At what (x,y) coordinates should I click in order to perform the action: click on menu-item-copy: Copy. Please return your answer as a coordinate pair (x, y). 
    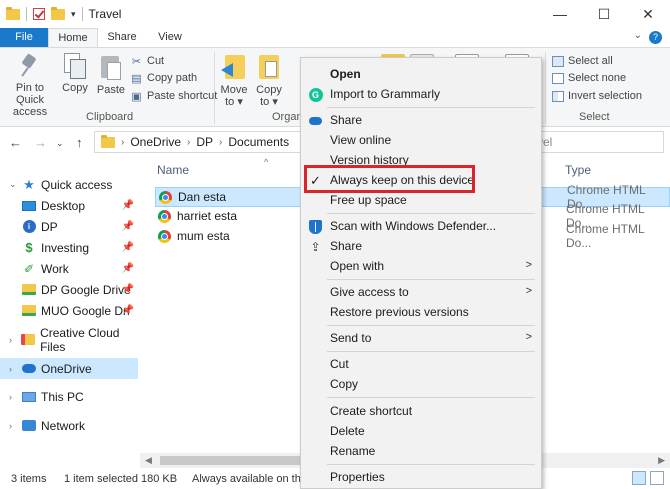
    Looking at the image, I should click on (421, 384).